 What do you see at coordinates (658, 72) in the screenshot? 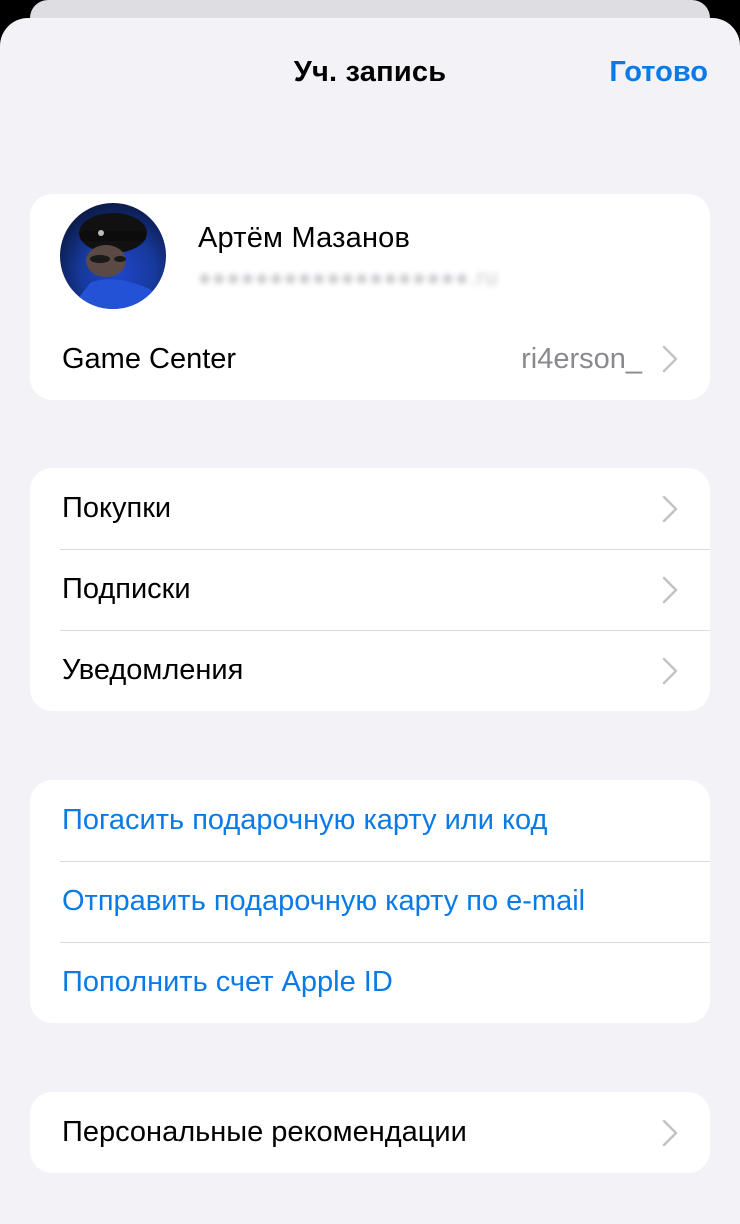
I see `done-button: Готово` at bounding box center [658, 72].